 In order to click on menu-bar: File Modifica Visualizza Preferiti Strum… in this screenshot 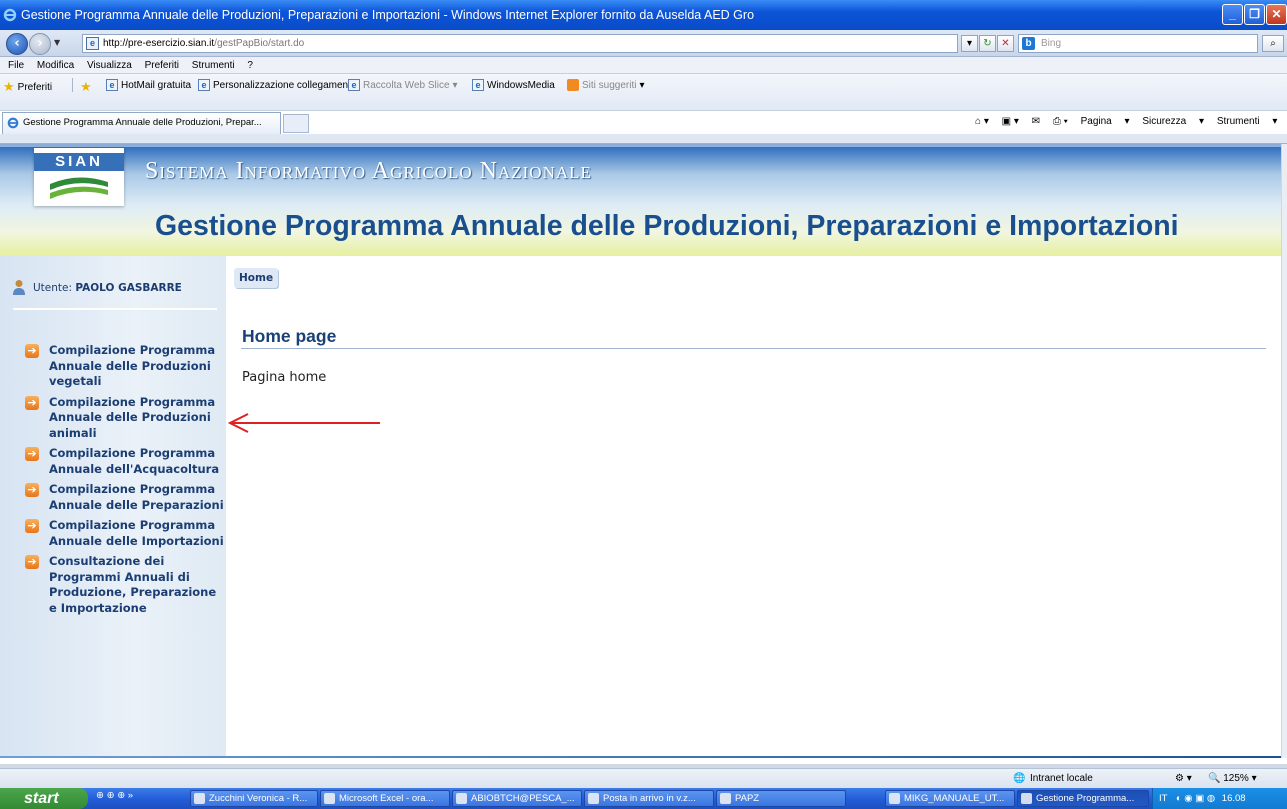, I will do `click(643, 65)`.